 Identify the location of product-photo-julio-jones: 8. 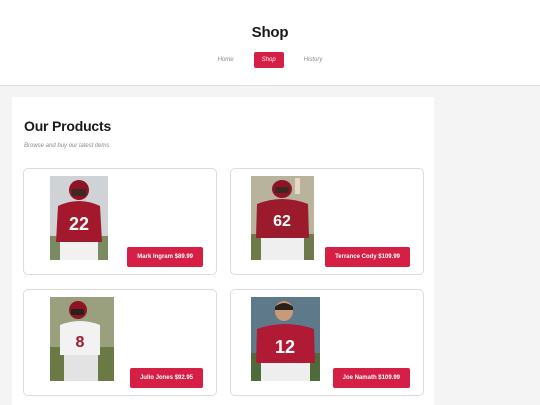
(82, 339).